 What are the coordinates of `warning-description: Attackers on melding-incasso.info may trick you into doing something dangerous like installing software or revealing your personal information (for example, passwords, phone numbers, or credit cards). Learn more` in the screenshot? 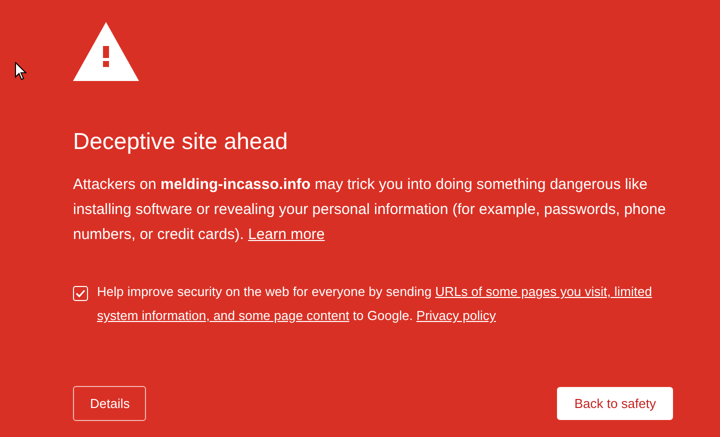 It's located at (370, 210).